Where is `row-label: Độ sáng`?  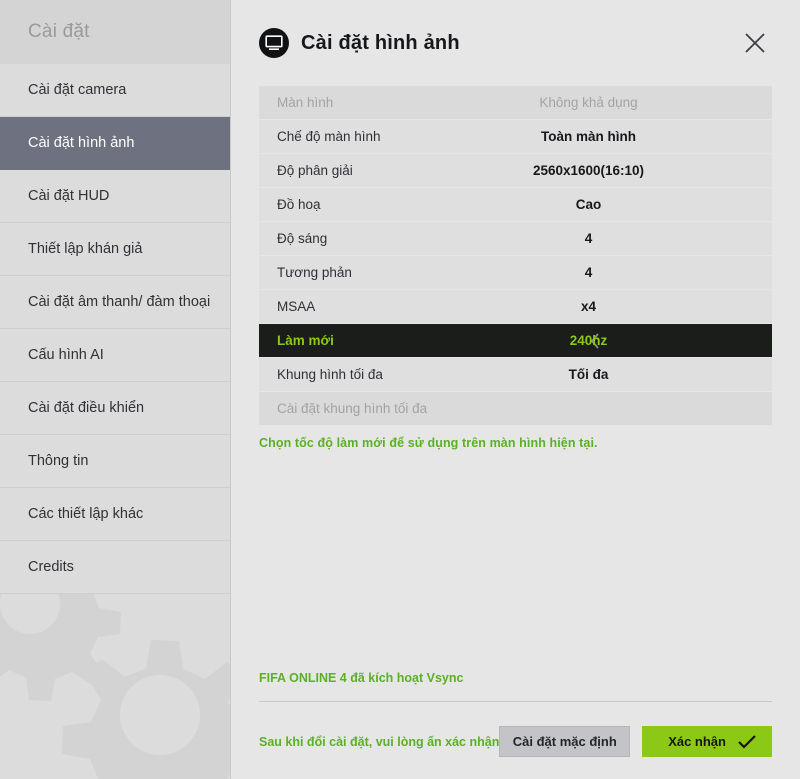
row-label: Độ sáng is located at coordinates (302, 238).